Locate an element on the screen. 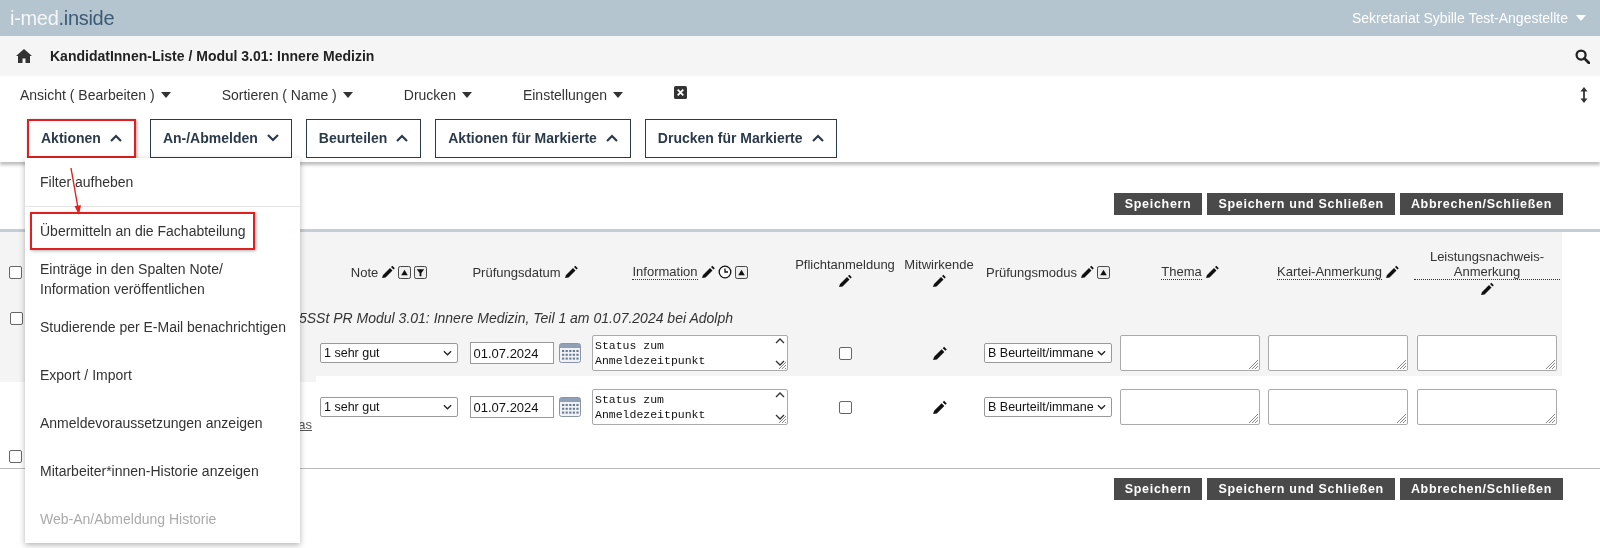 Image resolution: width=1600 pixels, height=548 pixels. menu-dropdown: Einstellungen is located at coordinates (572, 95).